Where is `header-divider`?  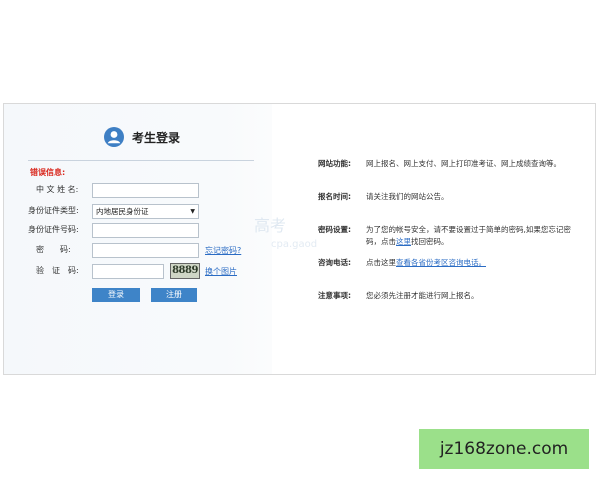 header-divider is located at coordinates (141, 160).